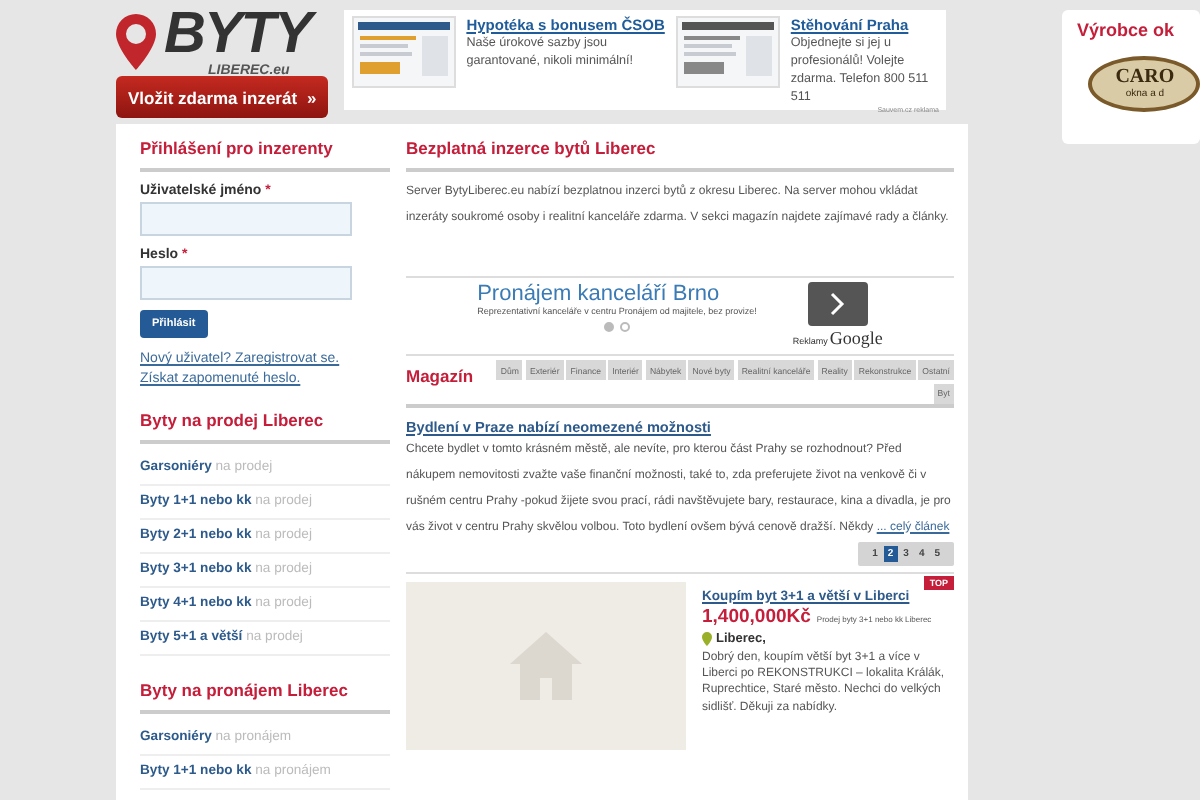 This screenshot has width=1200, height=800. What do you see at coordinates (265, 697) in the screenshot?
I see `section-title: Byty na pronájem Liberec` at bounding box center [265, 697].